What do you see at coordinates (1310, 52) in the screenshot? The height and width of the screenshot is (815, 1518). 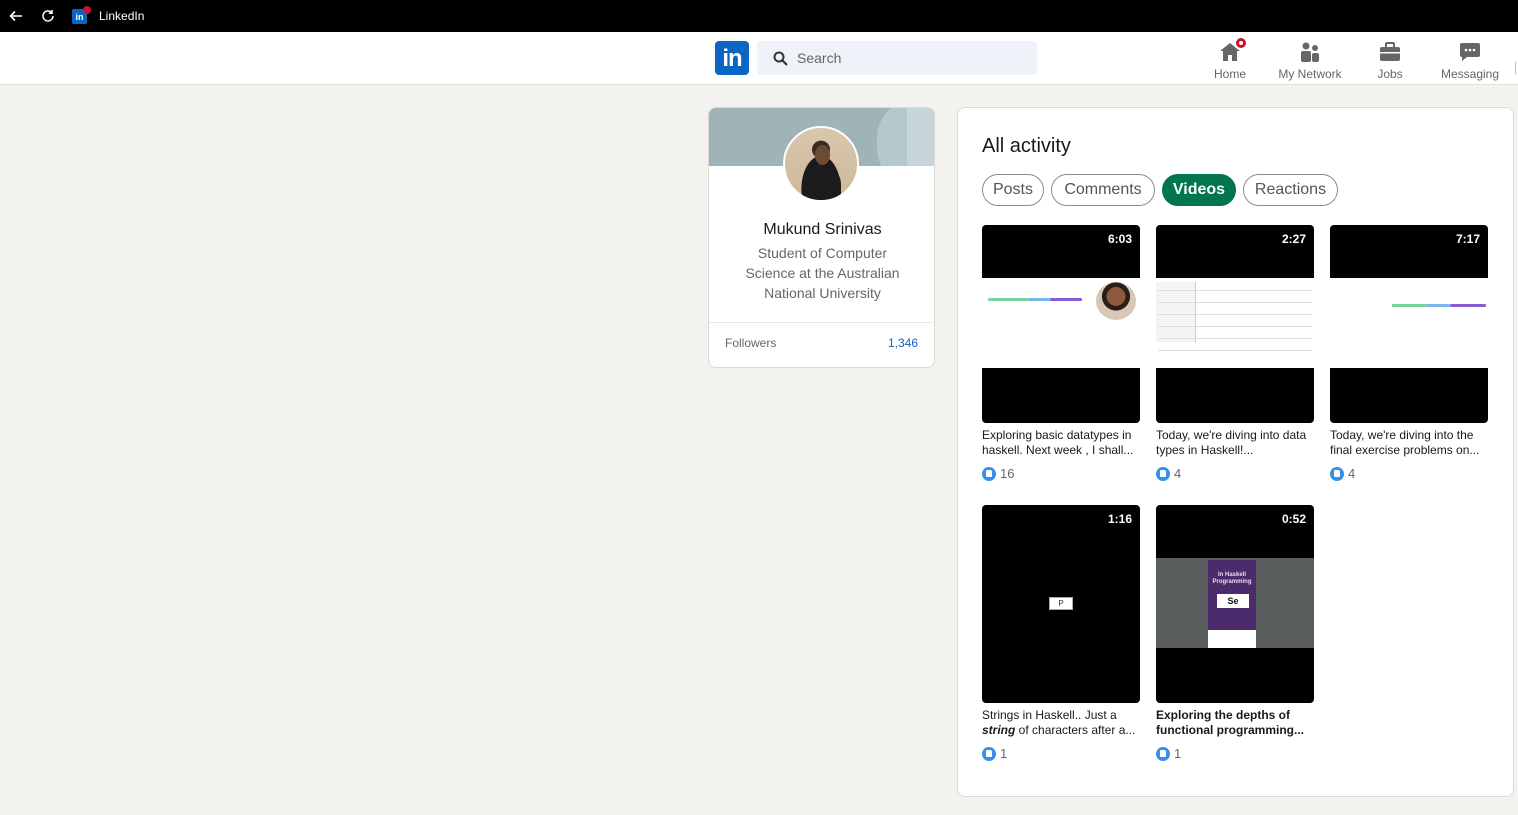 I see `network-icon` at bounding box center [1310, 52].